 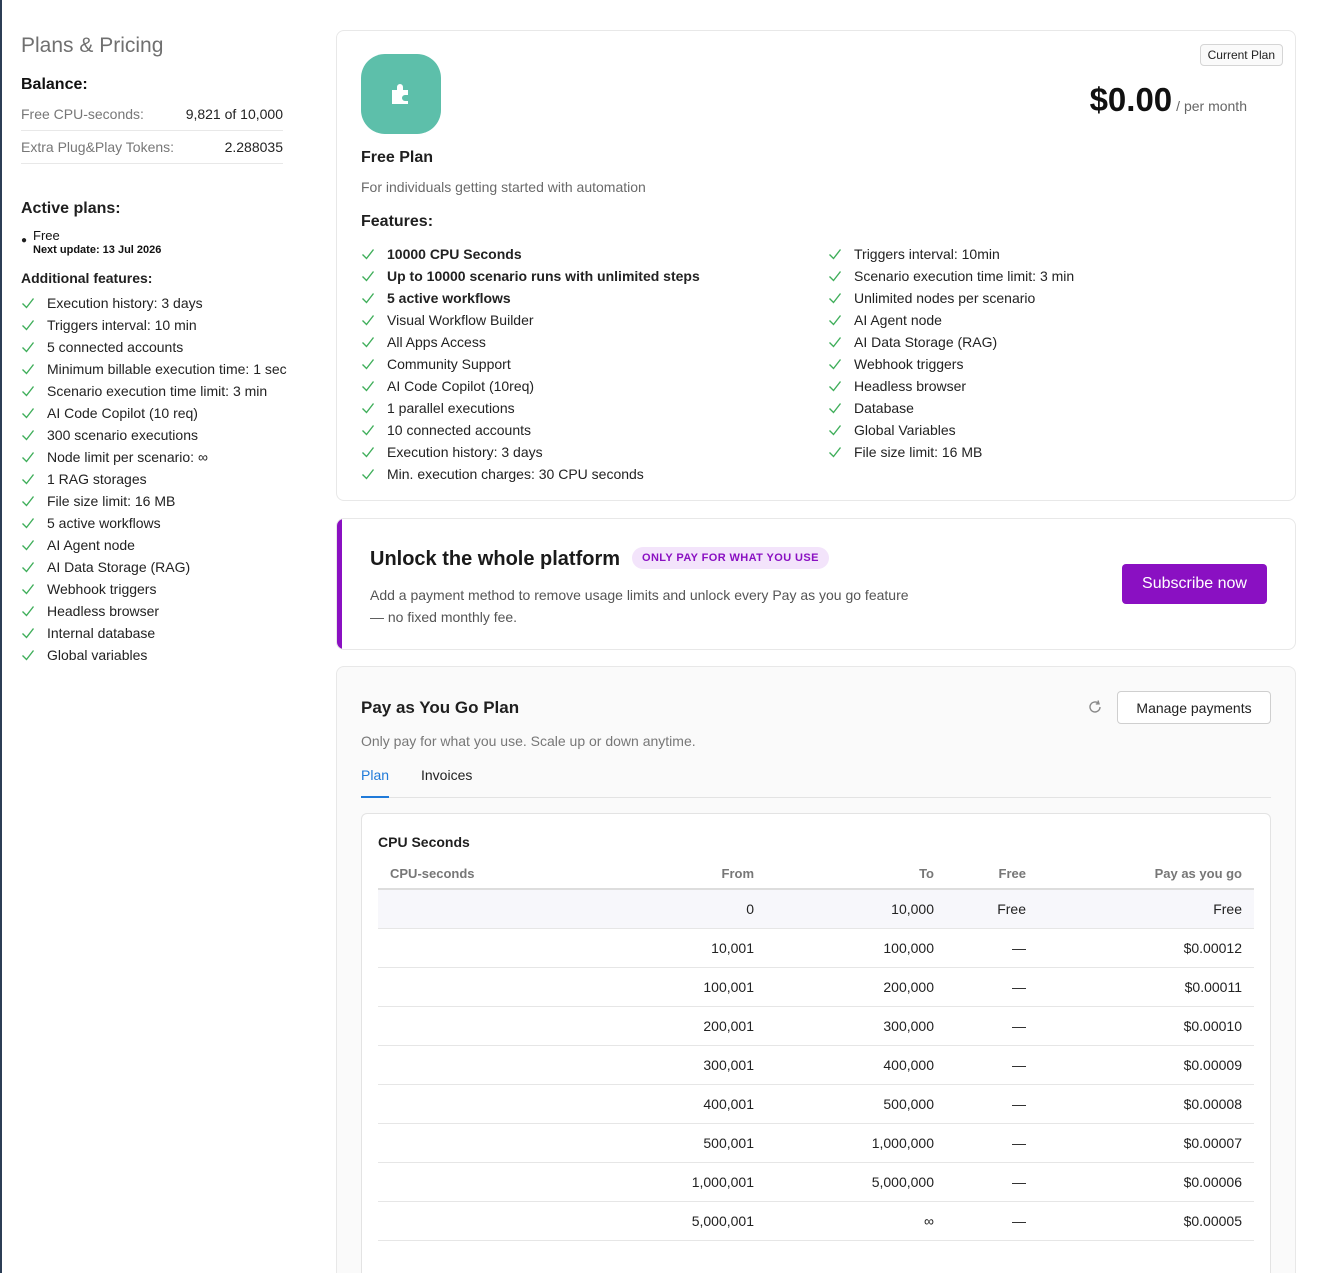 What do you see at coordinates (856, 987) in the screenshot?
I see `table-cell: 200,000` at bounding box center [856, 987].